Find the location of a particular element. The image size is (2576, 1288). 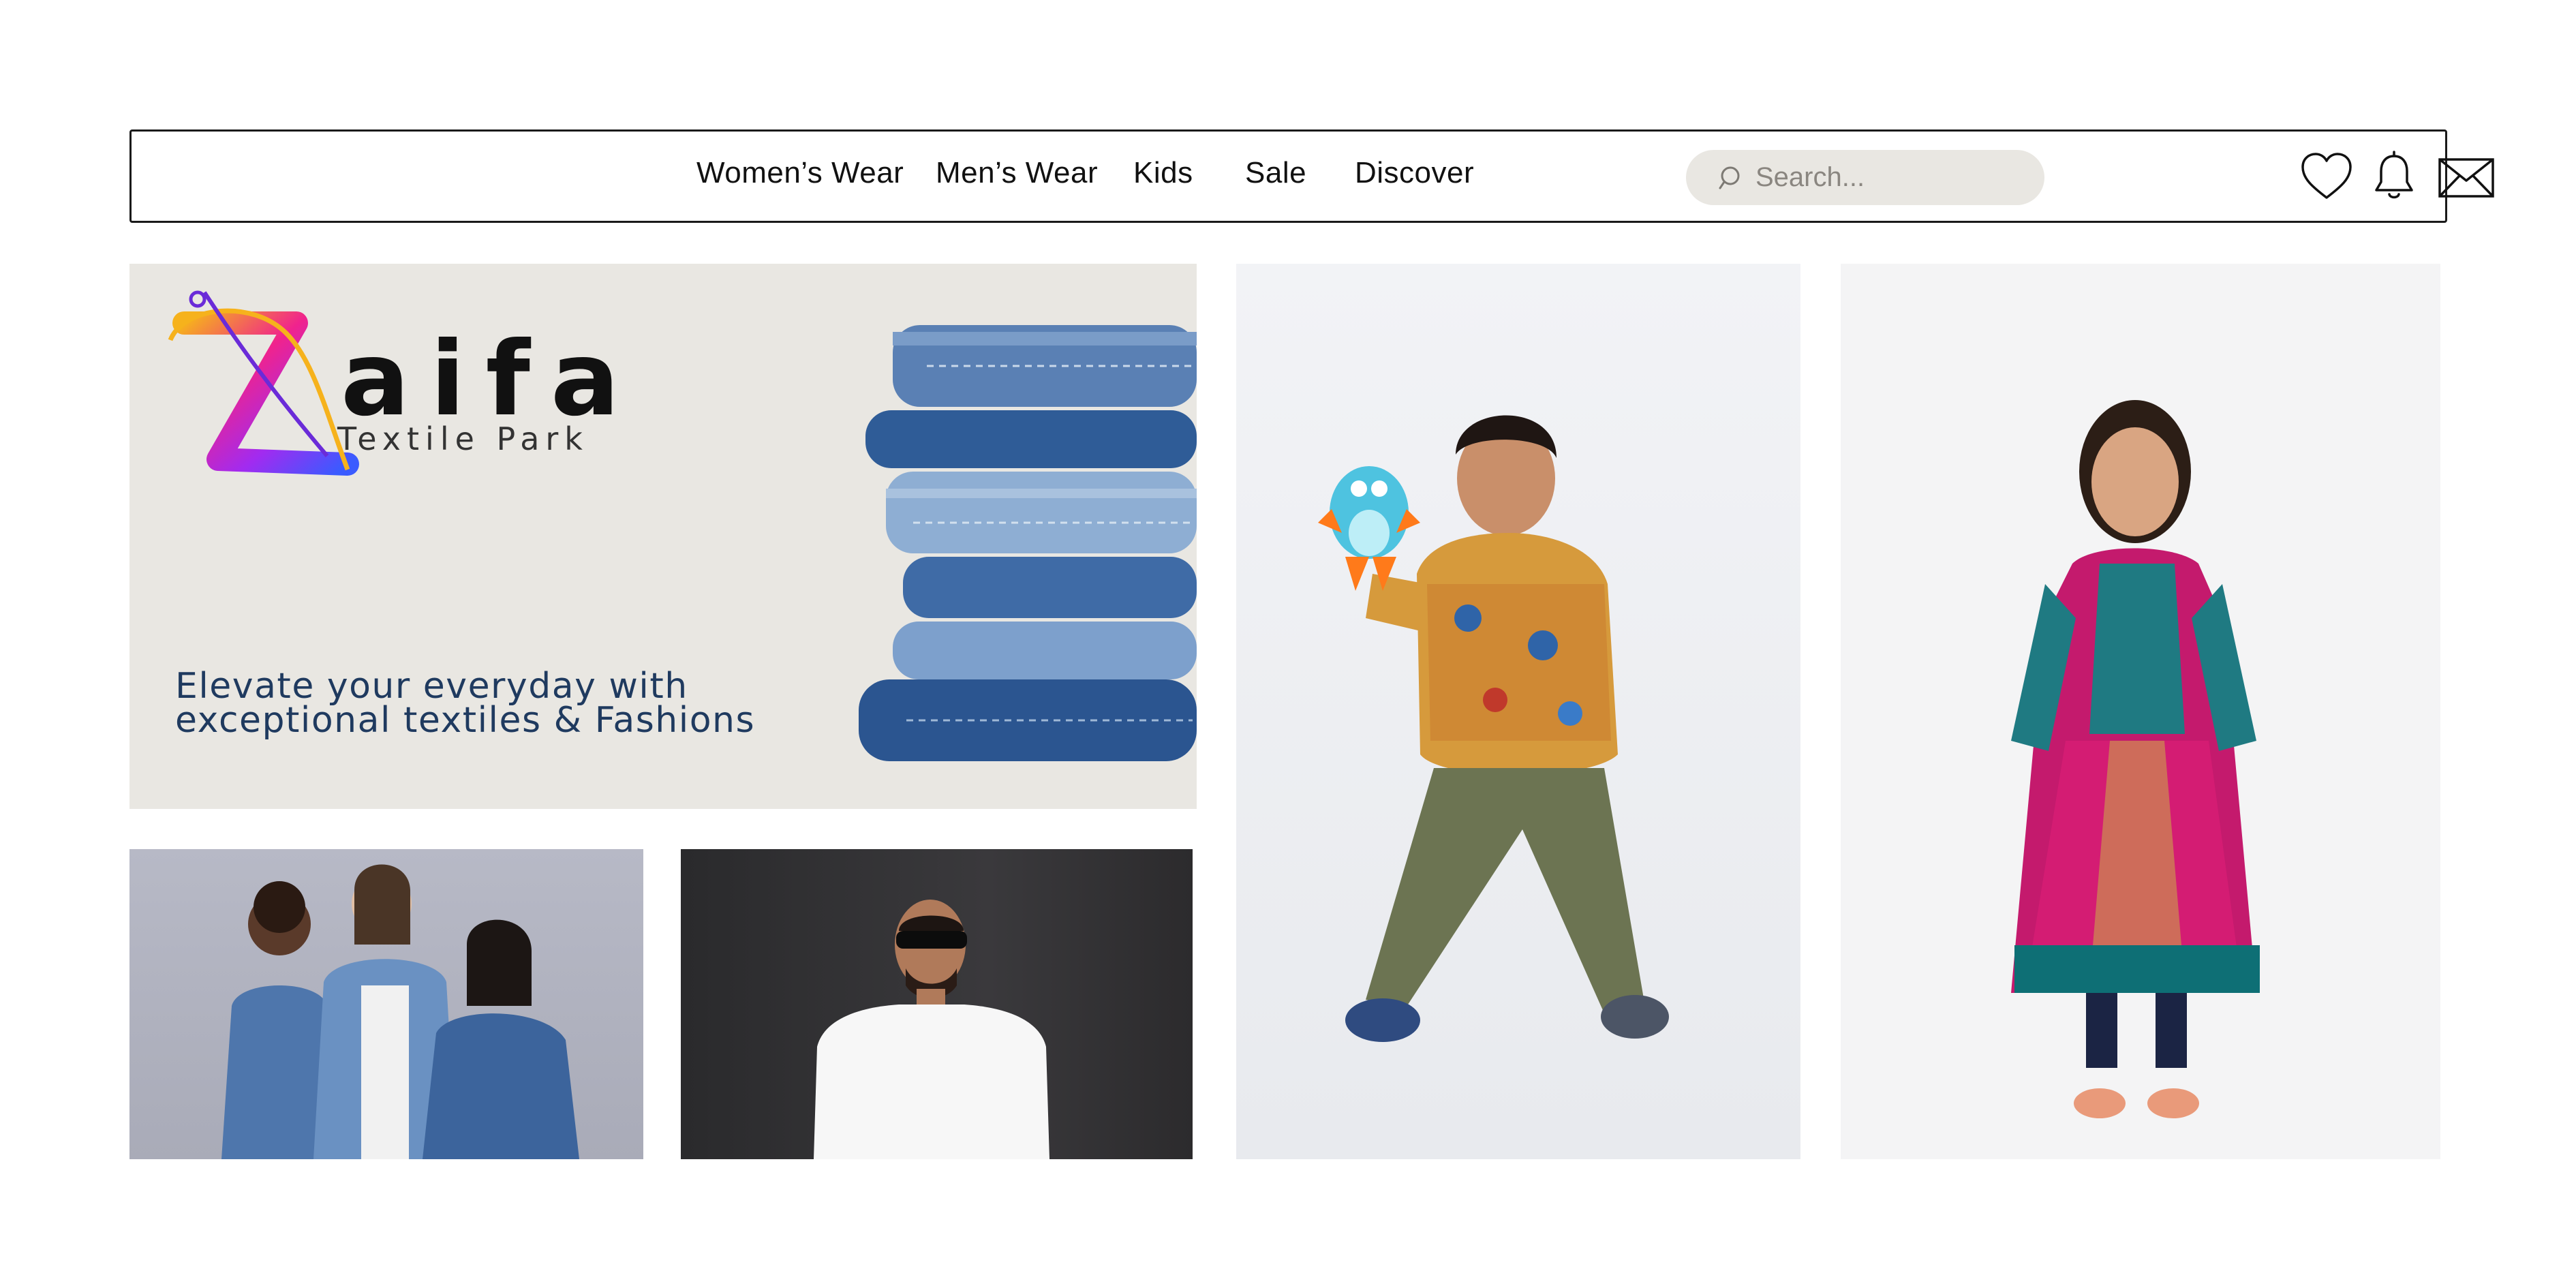

brand-name: aifa is located at coordinates (491, 379).